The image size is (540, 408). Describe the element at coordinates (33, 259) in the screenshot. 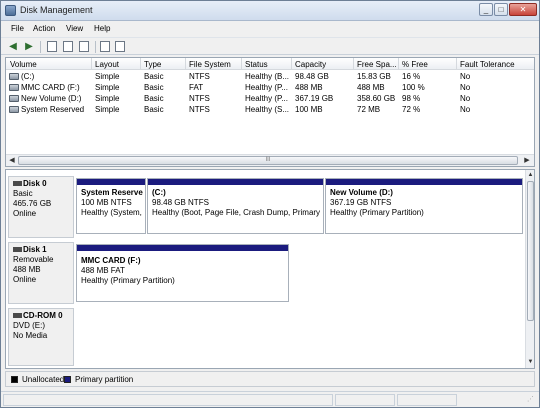

I see `disk-type: Removable` at that location.